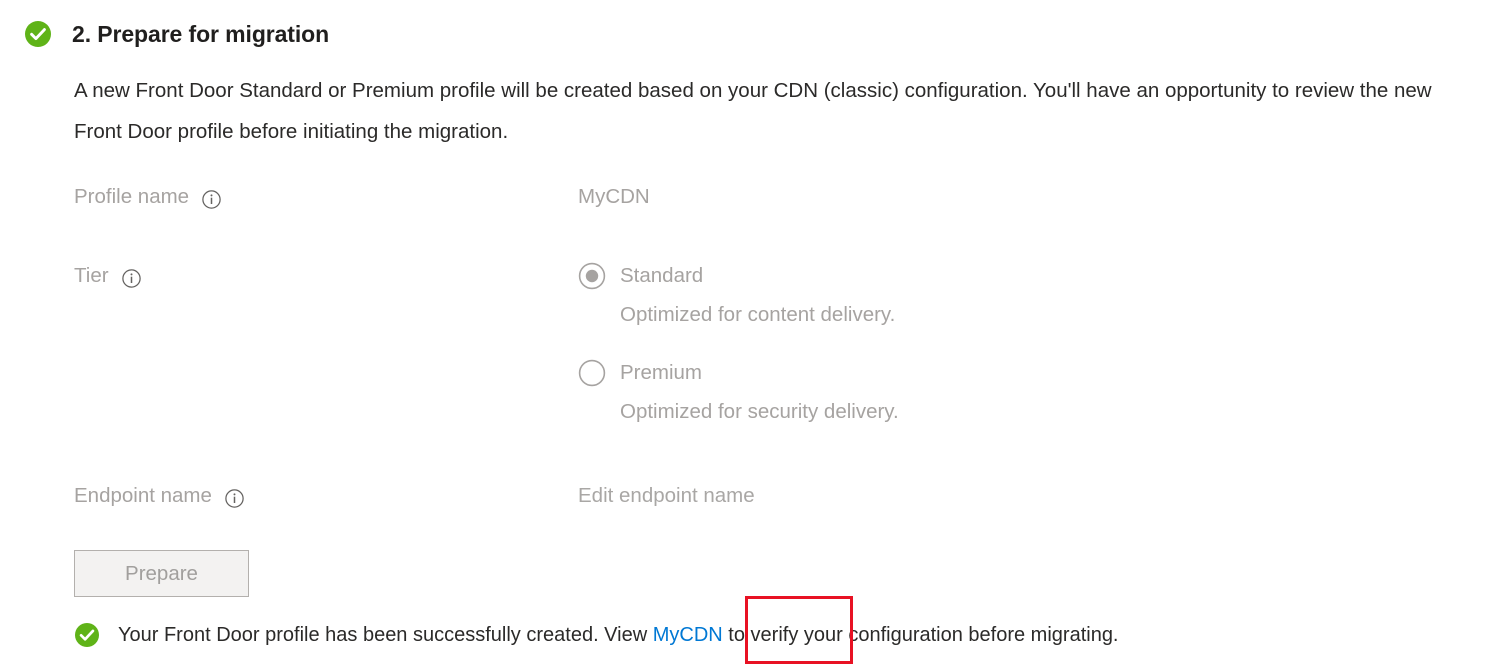  Describe the element at coordinates (592, 373) in the screenshot. I see `radio-unselected-icon` at that location.